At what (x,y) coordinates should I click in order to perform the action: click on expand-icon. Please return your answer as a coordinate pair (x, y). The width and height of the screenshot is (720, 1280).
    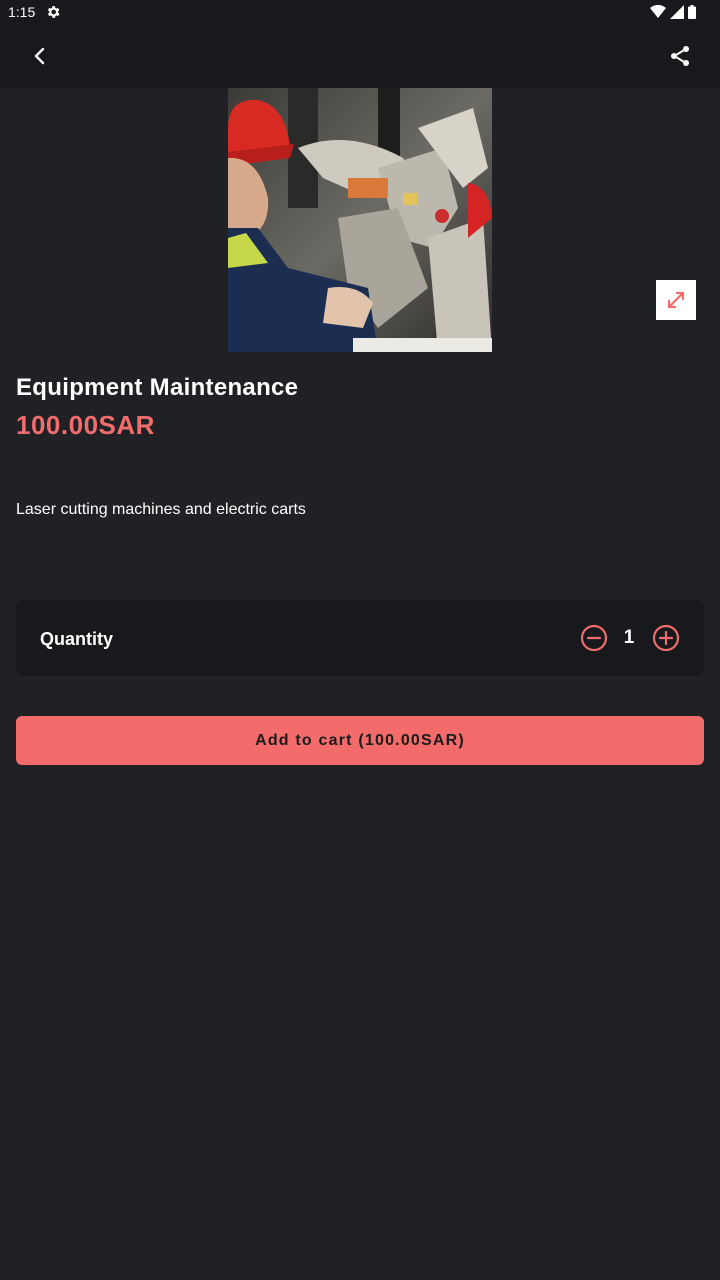
    Looking at the image, I should click on (676, 300).